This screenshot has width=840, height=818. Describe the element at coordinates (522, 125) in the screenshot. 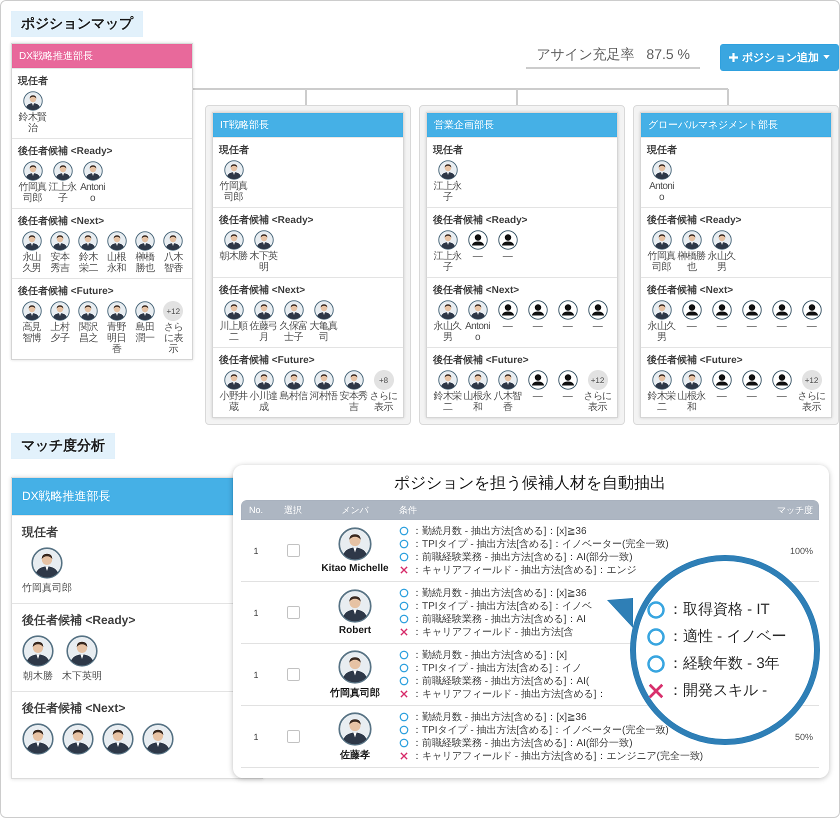

I see `card-title: 営業企画部長` at that location.